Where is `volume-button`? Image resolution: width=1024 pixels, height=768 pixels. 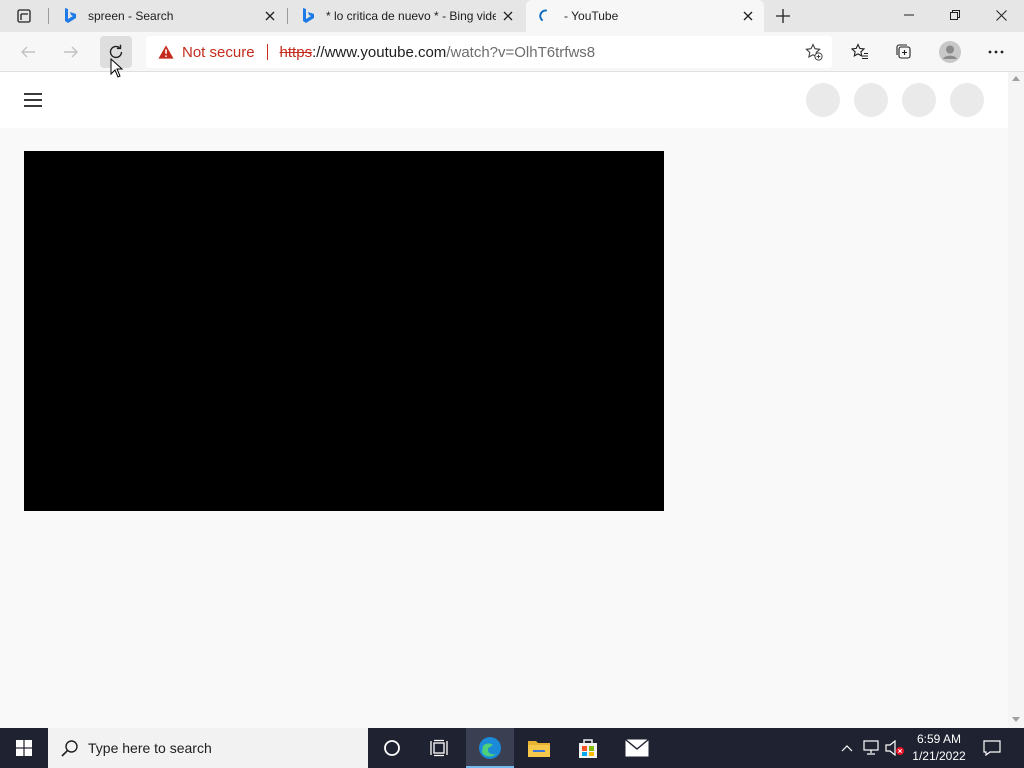 volume-button is located at coordinates (895, 748).